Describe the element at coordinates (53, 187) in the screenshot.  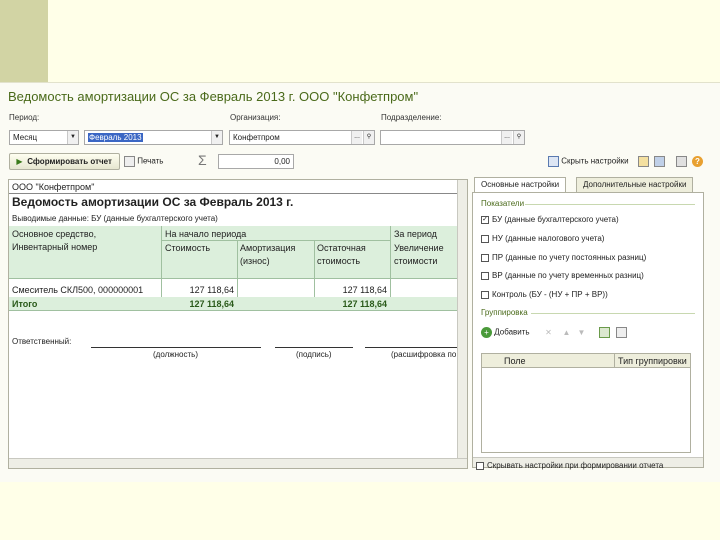
I see `report-company: ООО "Конфетпром"` at that location.